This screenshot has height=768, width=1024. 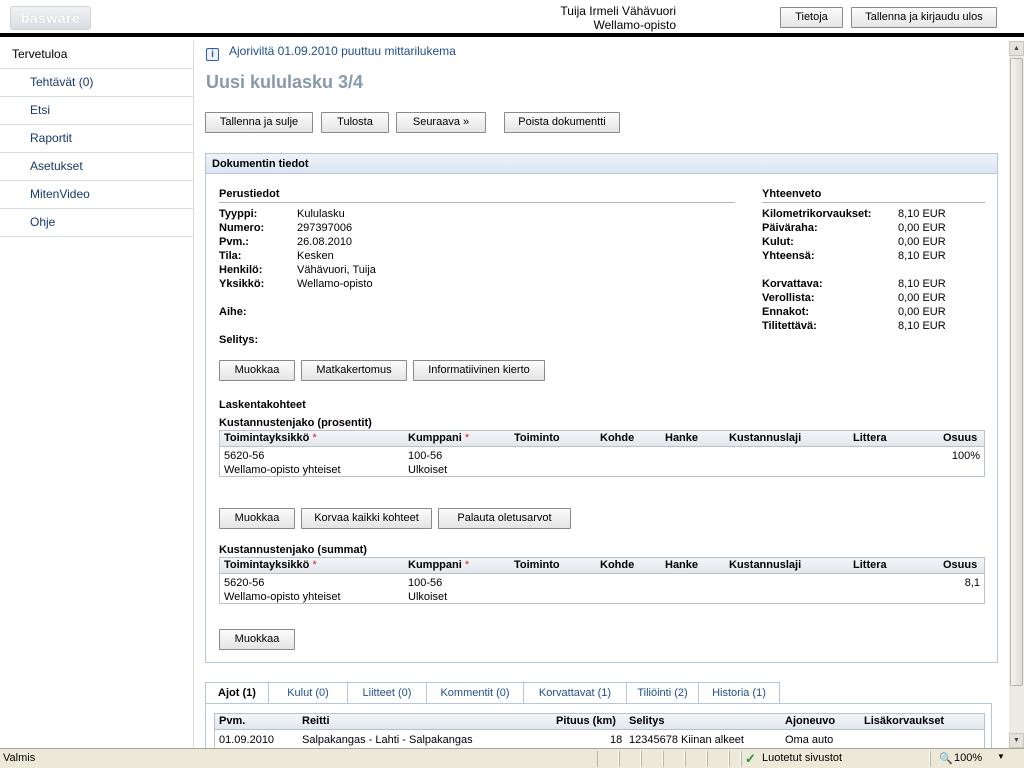 I want to click on page-title: Uusi kululasku 3/4, so click(x=285, y=82).